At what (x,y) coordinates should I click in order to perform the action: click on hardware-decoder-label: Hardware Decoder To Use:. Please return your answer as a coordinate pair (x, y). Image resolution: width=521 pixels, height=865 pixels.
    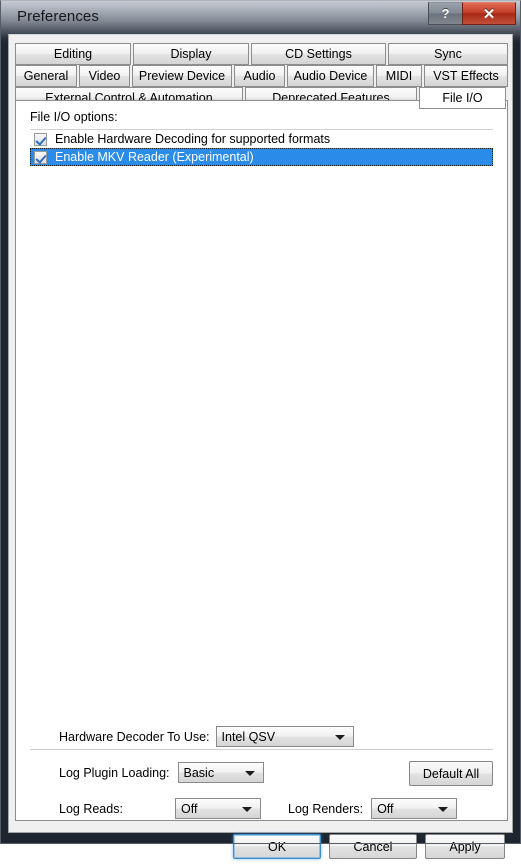
    Looking at the image, I should click on (134, 736).